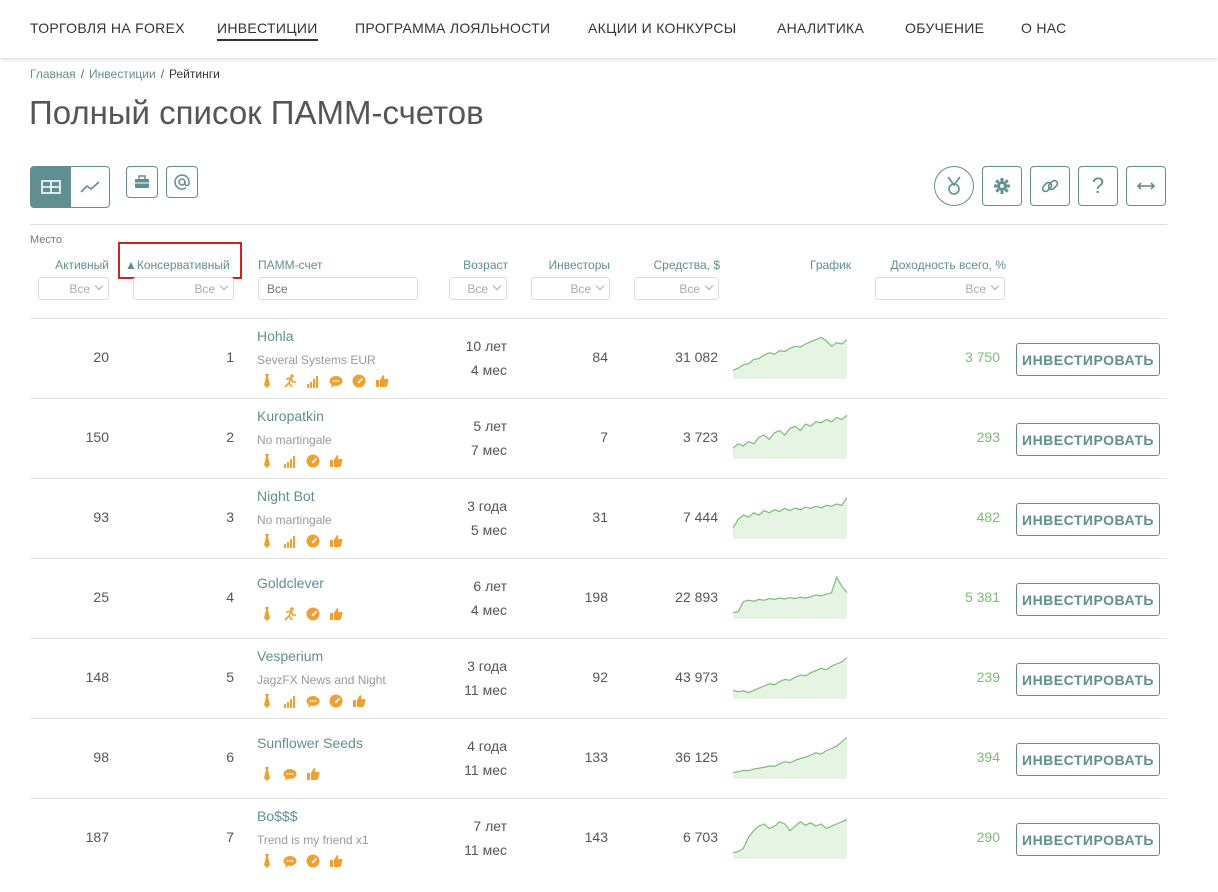 The width and height of the screenshot is (1218, 892). I want to click on medal-icon, so click(954, 186).